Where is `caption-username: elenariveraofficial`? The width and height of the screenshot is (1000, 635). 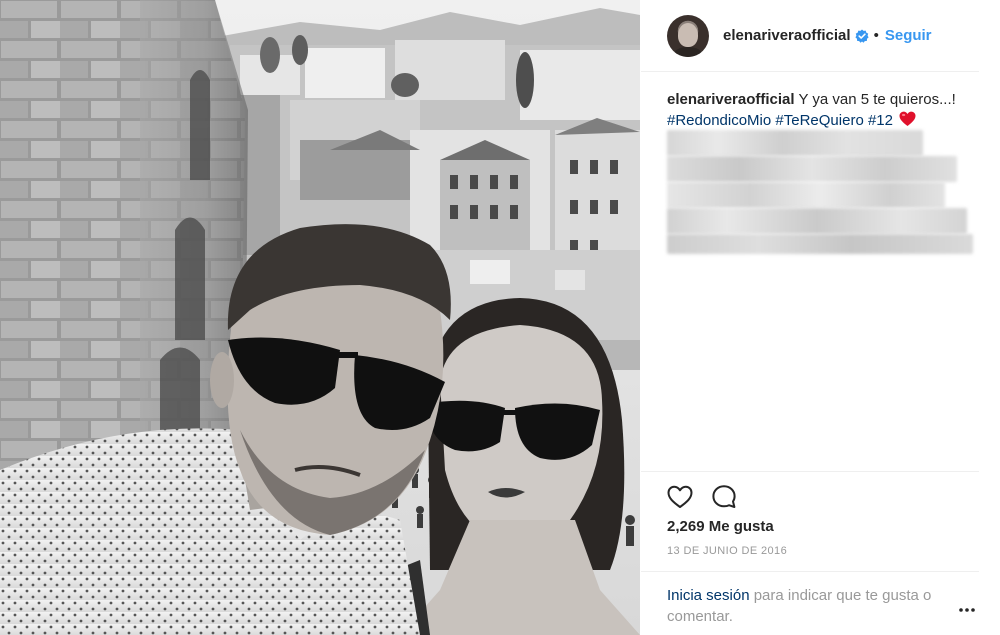
caption-username: elenariveraofficial is located at coordinates (731, 99).